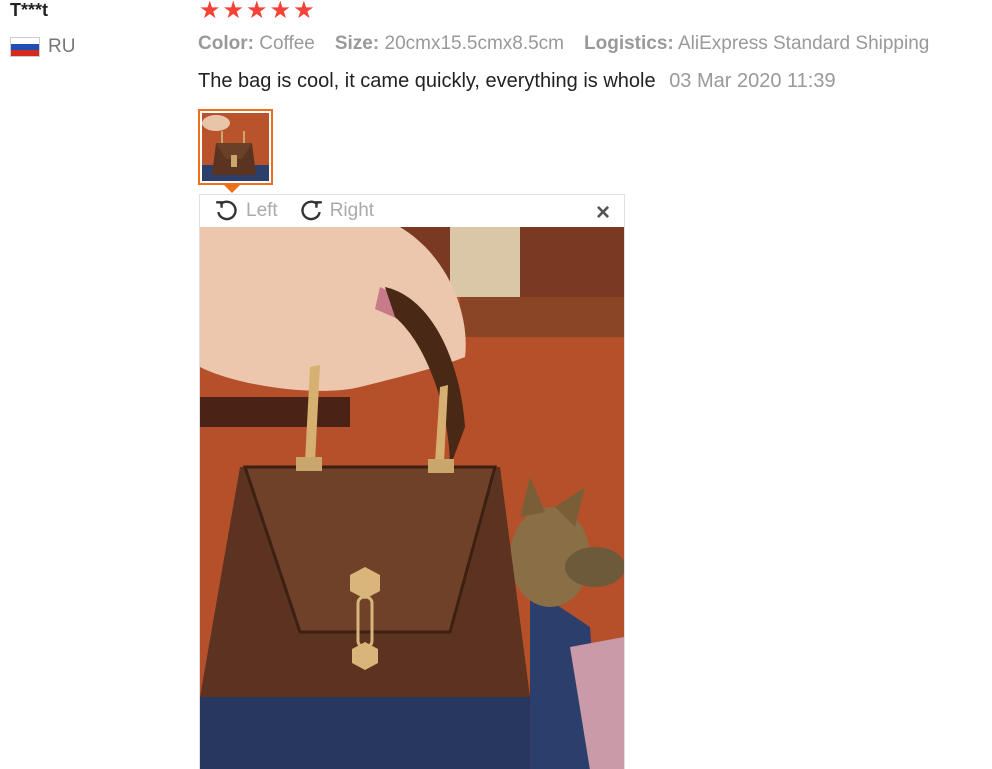  What do you see at coordinates (232, 189) in the screenshot?
I see `thumbnail-pointer` at bounding box center [232, 189].